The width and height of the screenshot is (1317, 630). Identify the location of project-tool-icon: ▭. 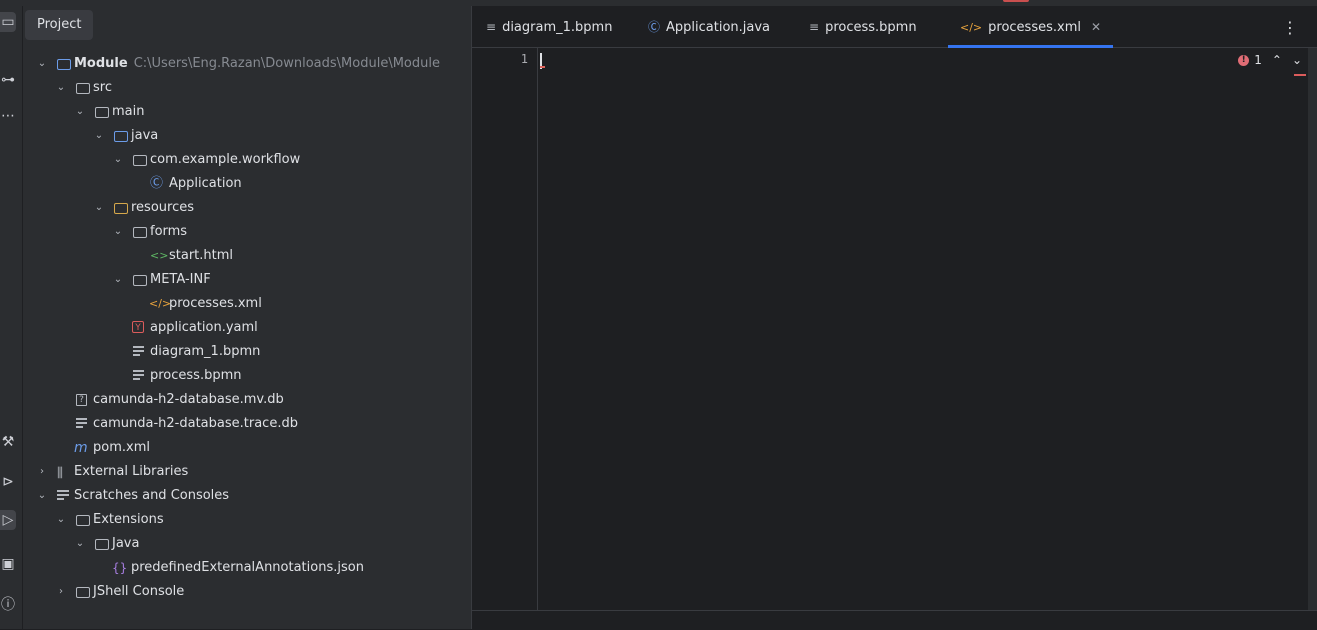
(8, 22).